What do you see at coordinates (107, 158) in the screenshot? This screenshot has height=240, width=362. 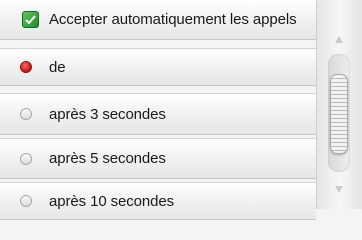 I see `option-label: après 5 secondes` at bounding box center [107, 158].